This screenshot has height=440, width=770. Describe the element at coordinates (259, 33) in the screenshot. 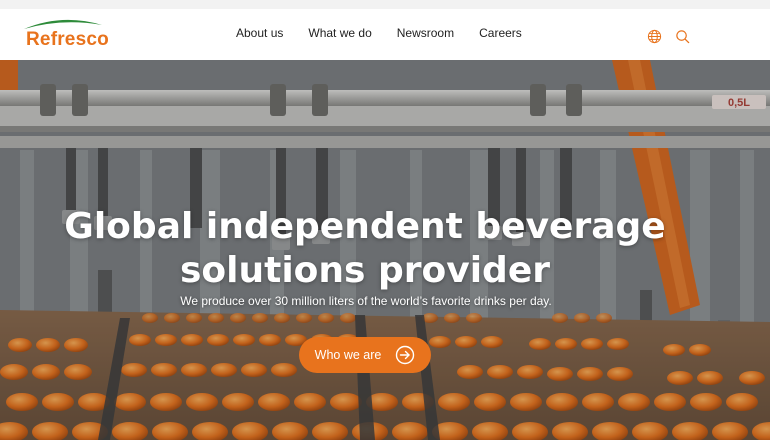

I see `nav-about-us: About us` at that location.